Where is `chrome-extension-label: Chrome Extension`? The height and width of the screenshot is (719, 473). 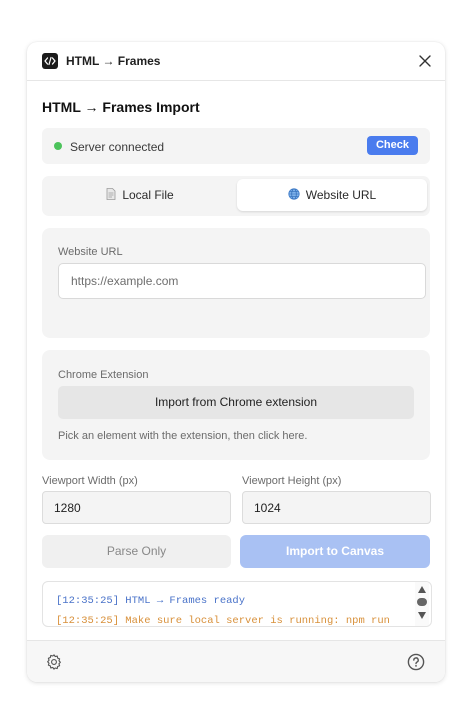
chrome-extension-label: Chrome Extension is located at coordinates (103, 375).